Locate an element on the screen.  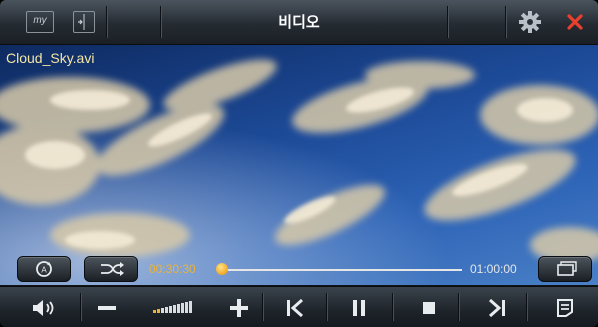
pause-button is located at coordinates (359, 307).